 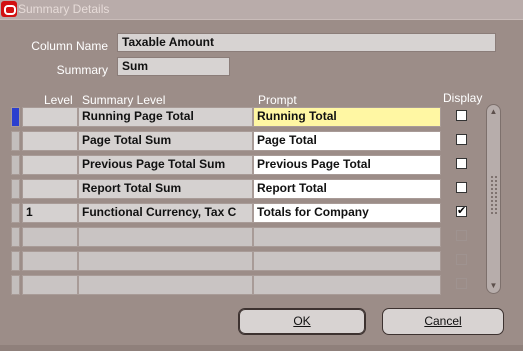 What do you see at coordinates (50, 213) in the screenshot?
I see `level-cell: 1` at bounding box center [50, 213].